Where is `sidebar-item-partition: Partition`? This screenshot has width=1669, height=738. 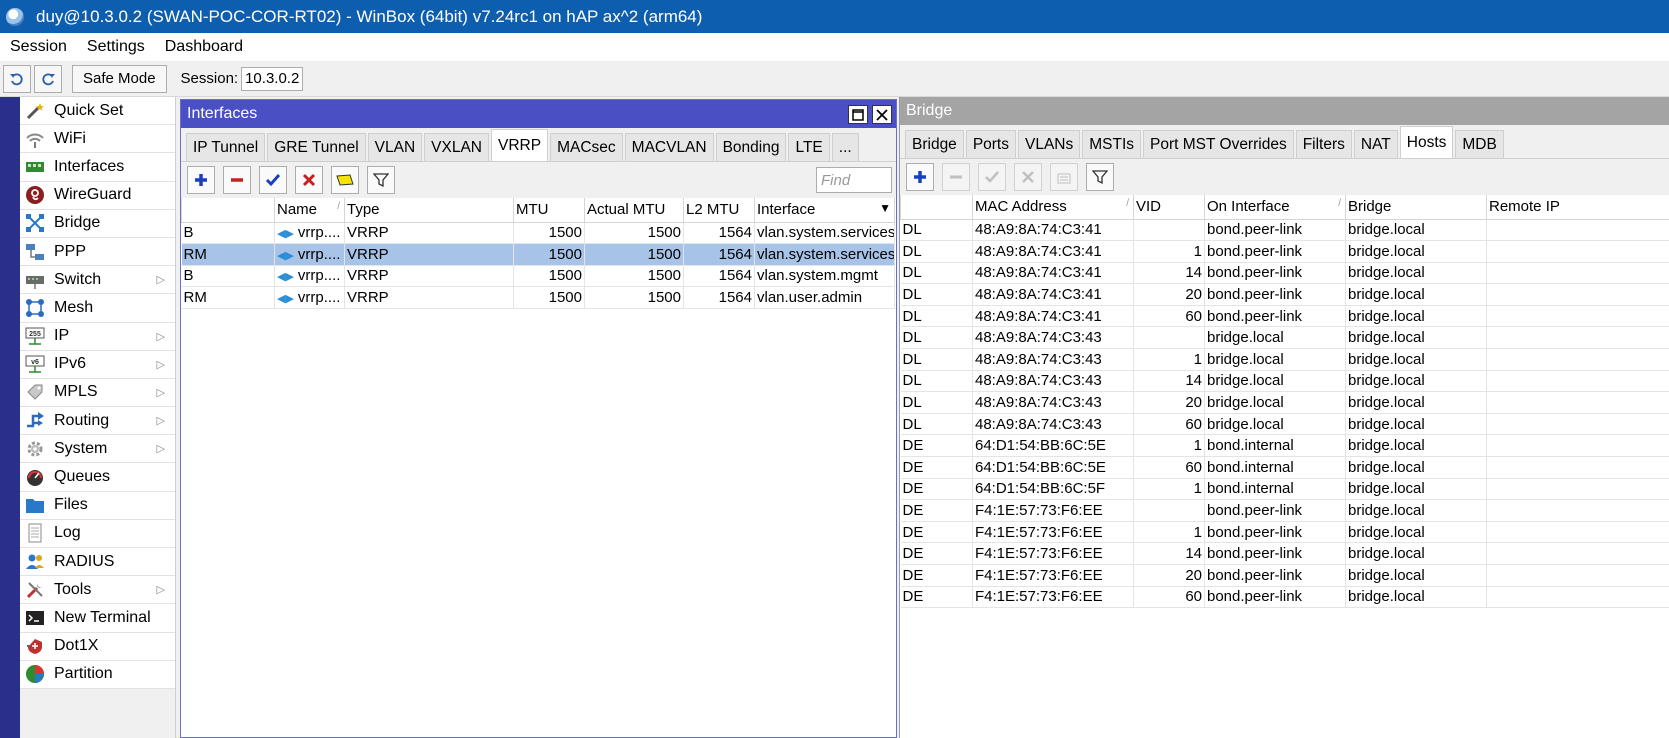 sidebar-item-partition: Partition is located at coordinates (97, 674).